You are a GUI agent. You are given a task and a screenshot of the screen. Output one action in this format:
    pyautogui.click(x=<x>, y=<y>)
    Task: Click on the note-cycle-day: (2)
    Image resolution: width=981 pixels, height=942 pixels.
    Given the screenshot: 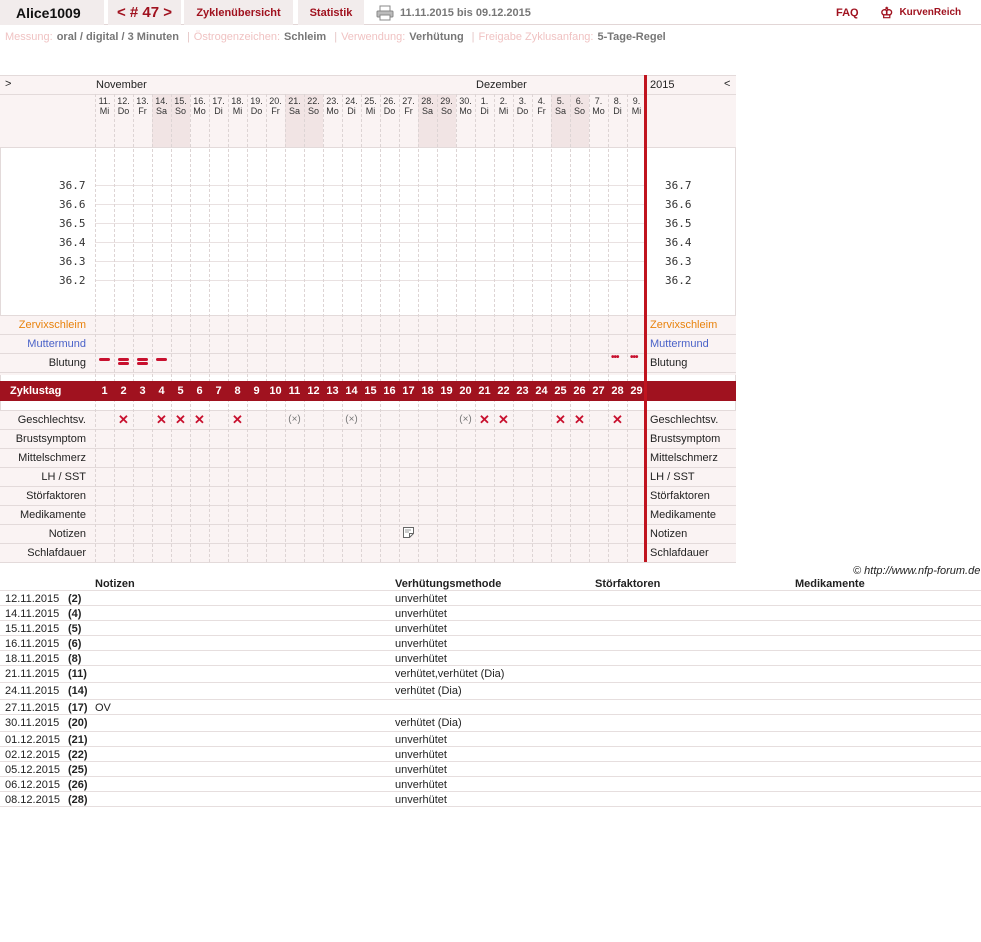 What is the action you would take?
    pyautogui.click(x=75, y=599)
    